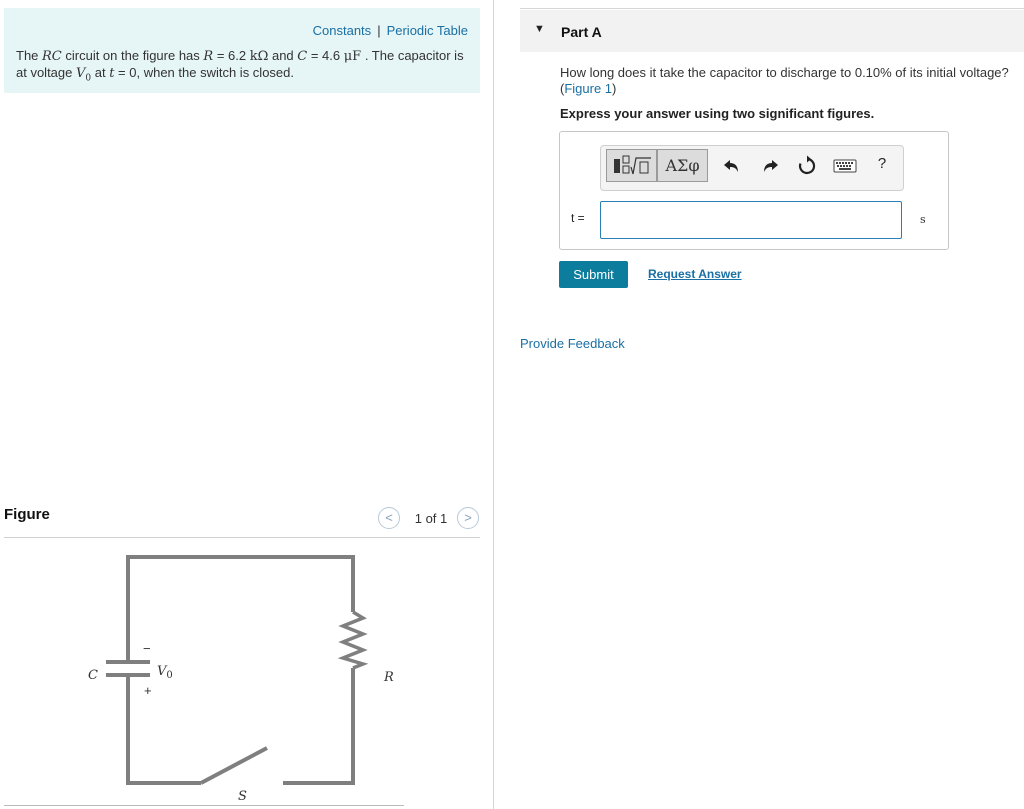 This screenshot has width=1024, height=809. Describe the element at coordinates (493, 404) in the screenshot. I see `panel-divider` at that location.